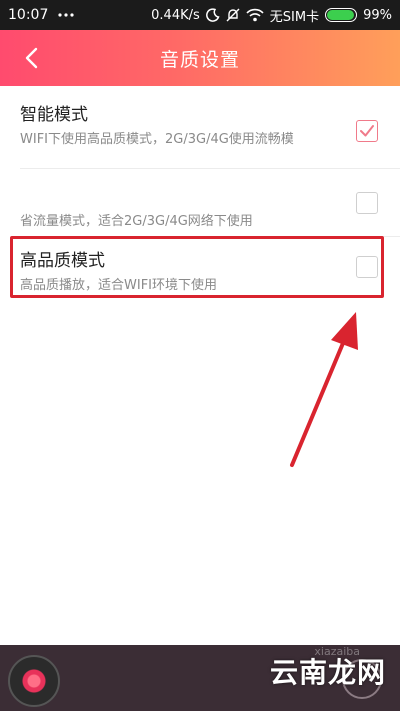 The image size is (400, 711). I want to click on sim-status: 无SIM卡, so click(294, 17).